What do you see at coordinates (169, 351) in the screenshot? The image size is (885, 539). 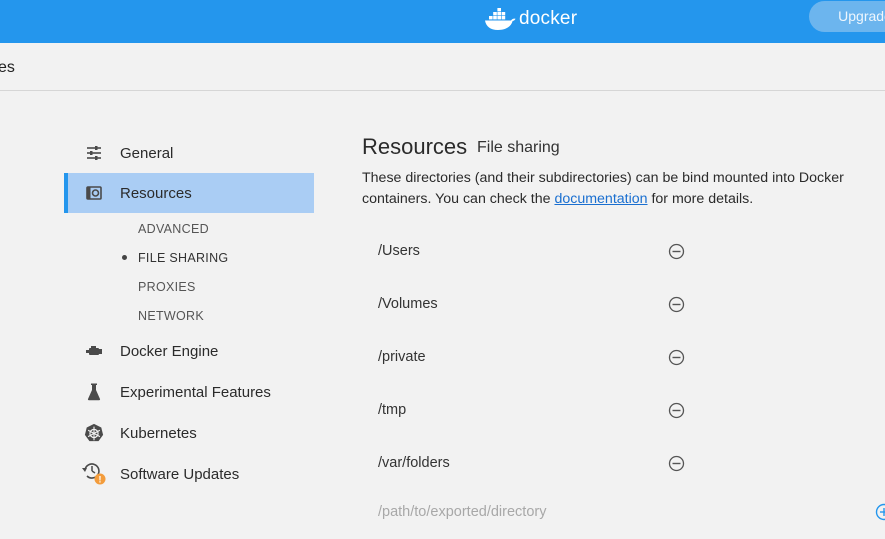 I see `sidebar-item-label: Docker Engine` at bounding box center [169, 351].